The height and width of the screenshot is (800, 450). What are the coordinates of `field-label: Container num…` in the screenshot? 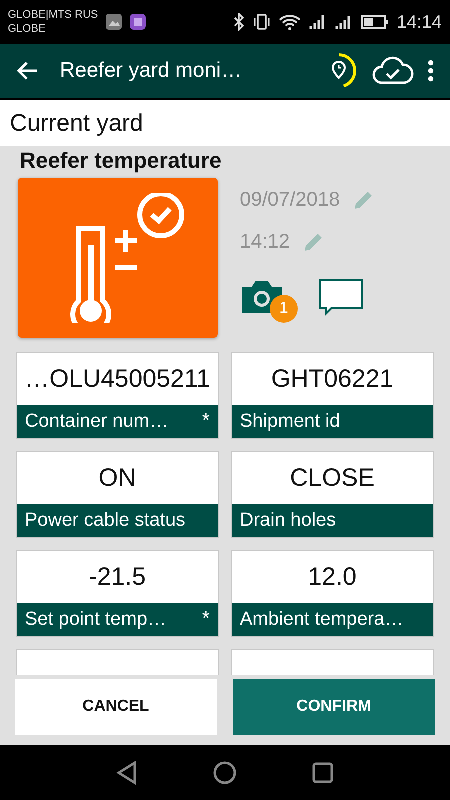 It's located at (97, 421).